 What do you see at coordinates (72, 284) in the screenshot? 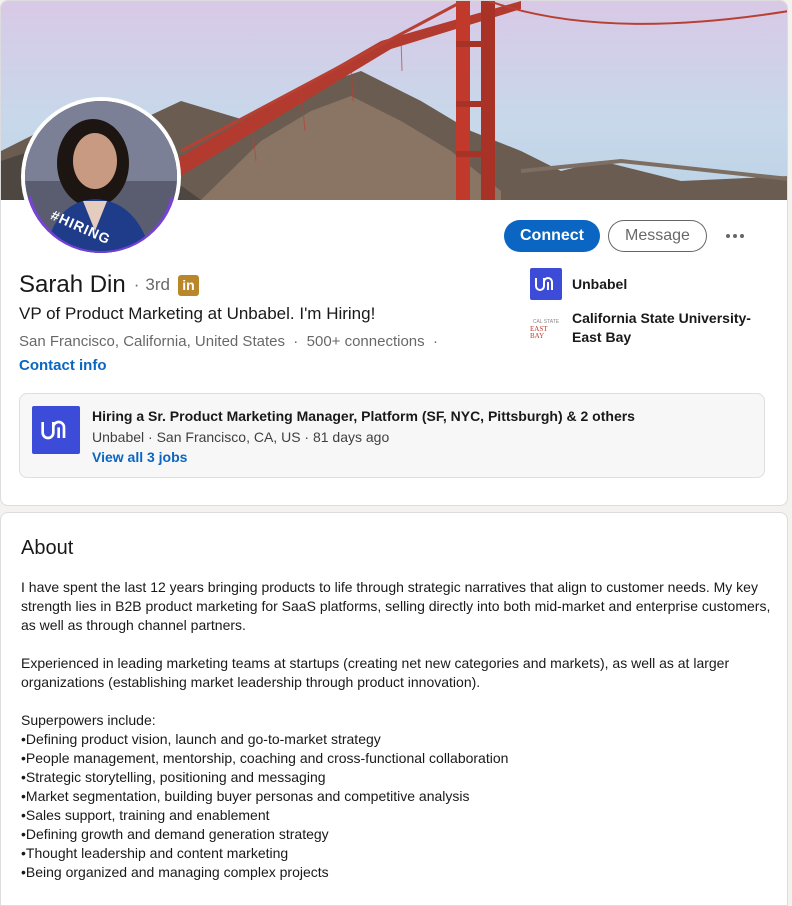
I see `profile-name: Sarah Din` at bounding box center [72, 284].